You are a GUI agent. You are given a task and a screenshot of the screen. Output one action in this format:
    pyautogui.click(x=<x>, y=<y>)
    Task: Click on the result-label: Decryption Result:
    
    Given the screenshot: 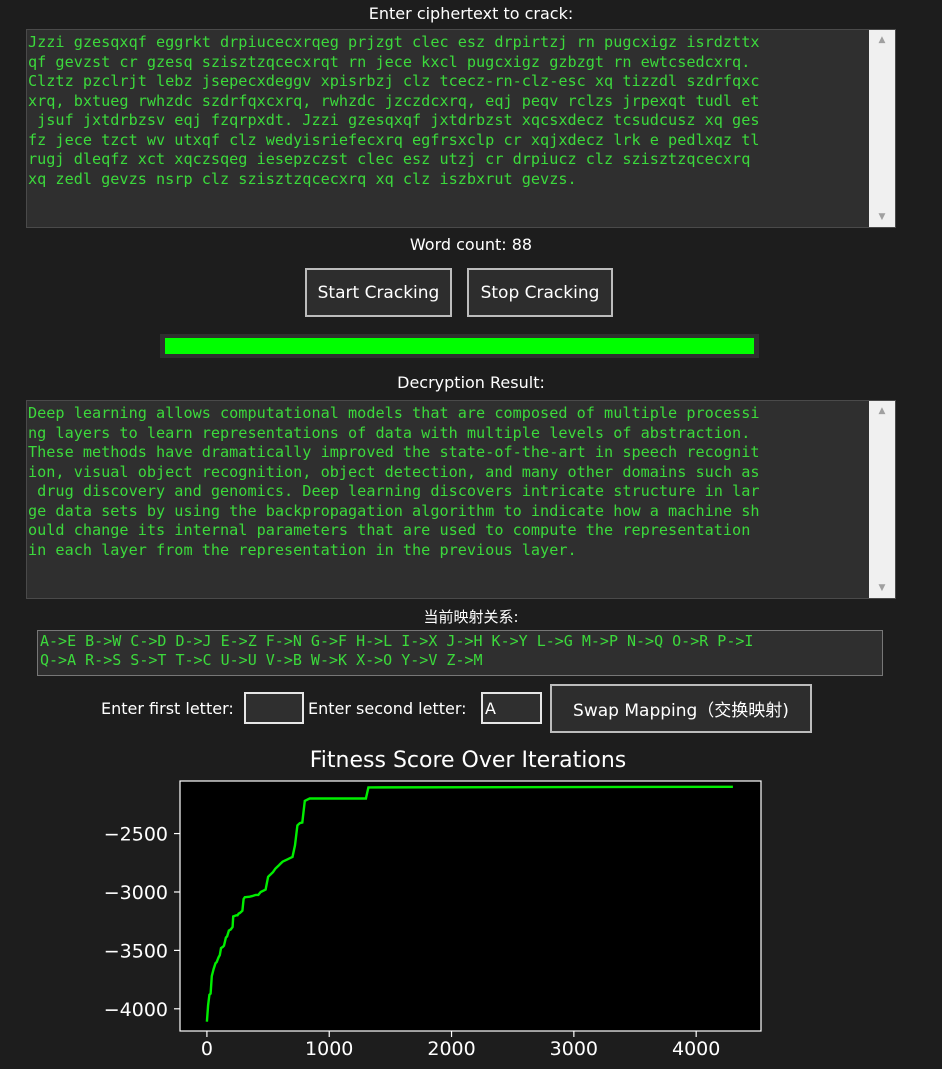 What is the action you would take?
    pyautogui.click(x=471, y=382)
    